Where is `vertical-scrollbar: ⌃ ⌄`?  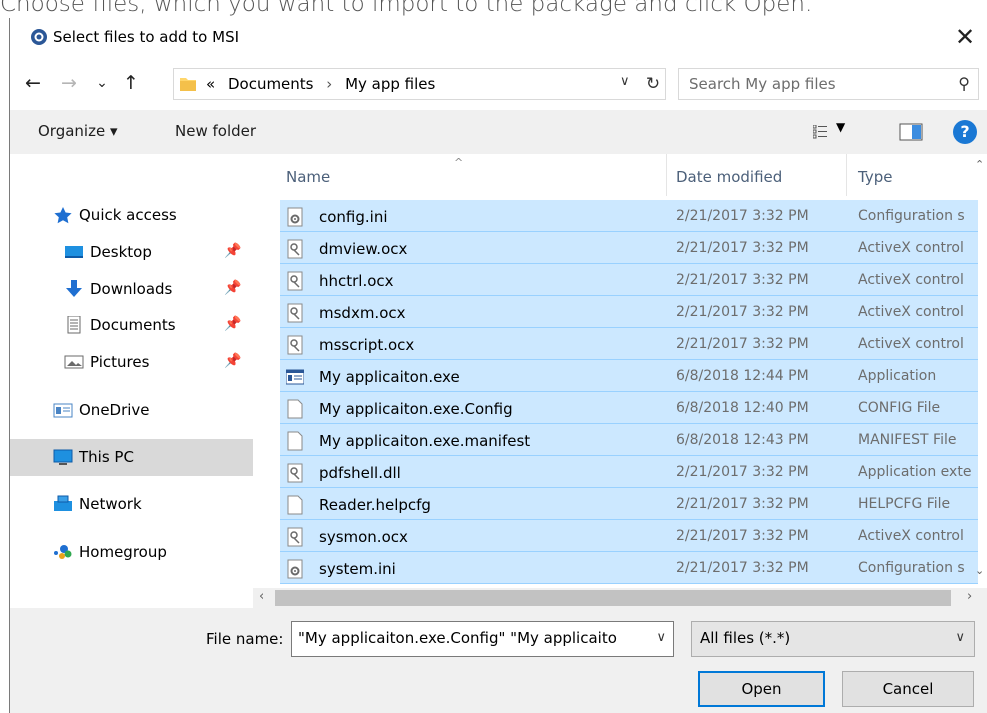
vertical-scrollbar: ⌃ ⌄ is located at coordinates (979, 370).